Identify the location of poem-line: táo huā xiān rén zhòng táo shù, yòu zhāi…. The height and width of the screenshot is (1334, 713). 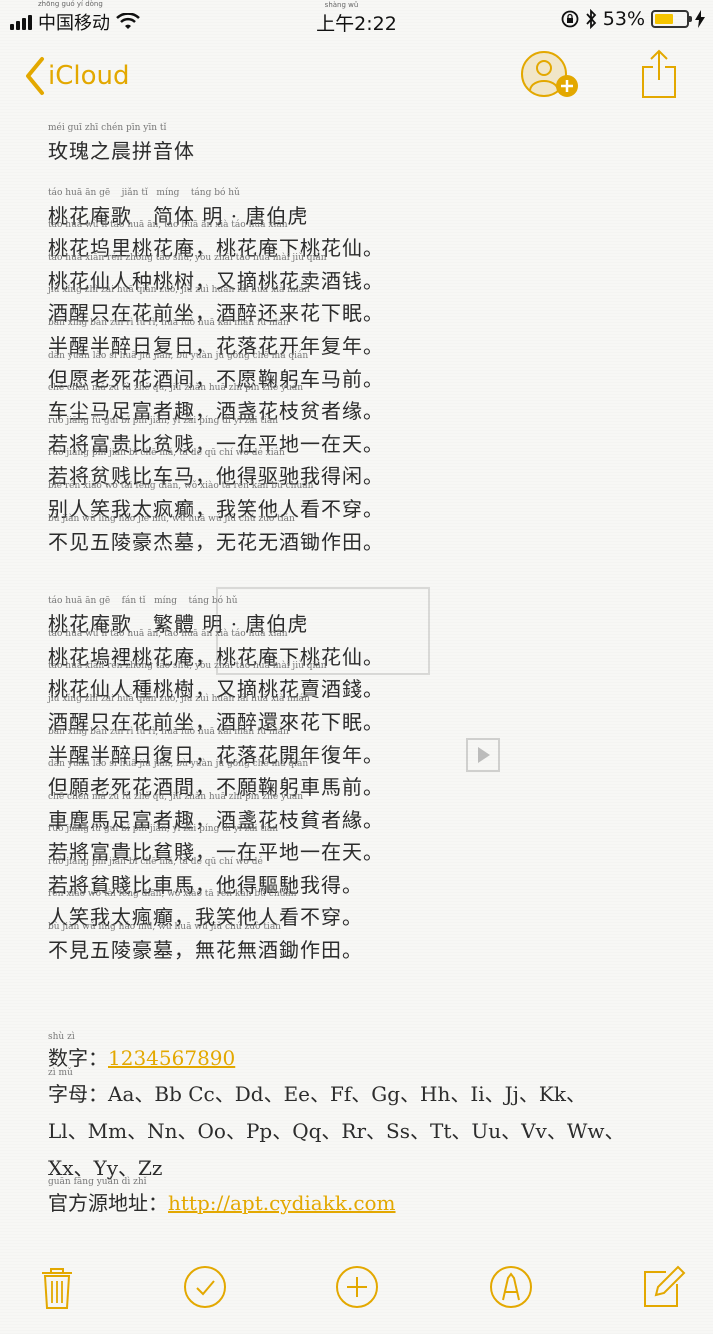
(368, 272).